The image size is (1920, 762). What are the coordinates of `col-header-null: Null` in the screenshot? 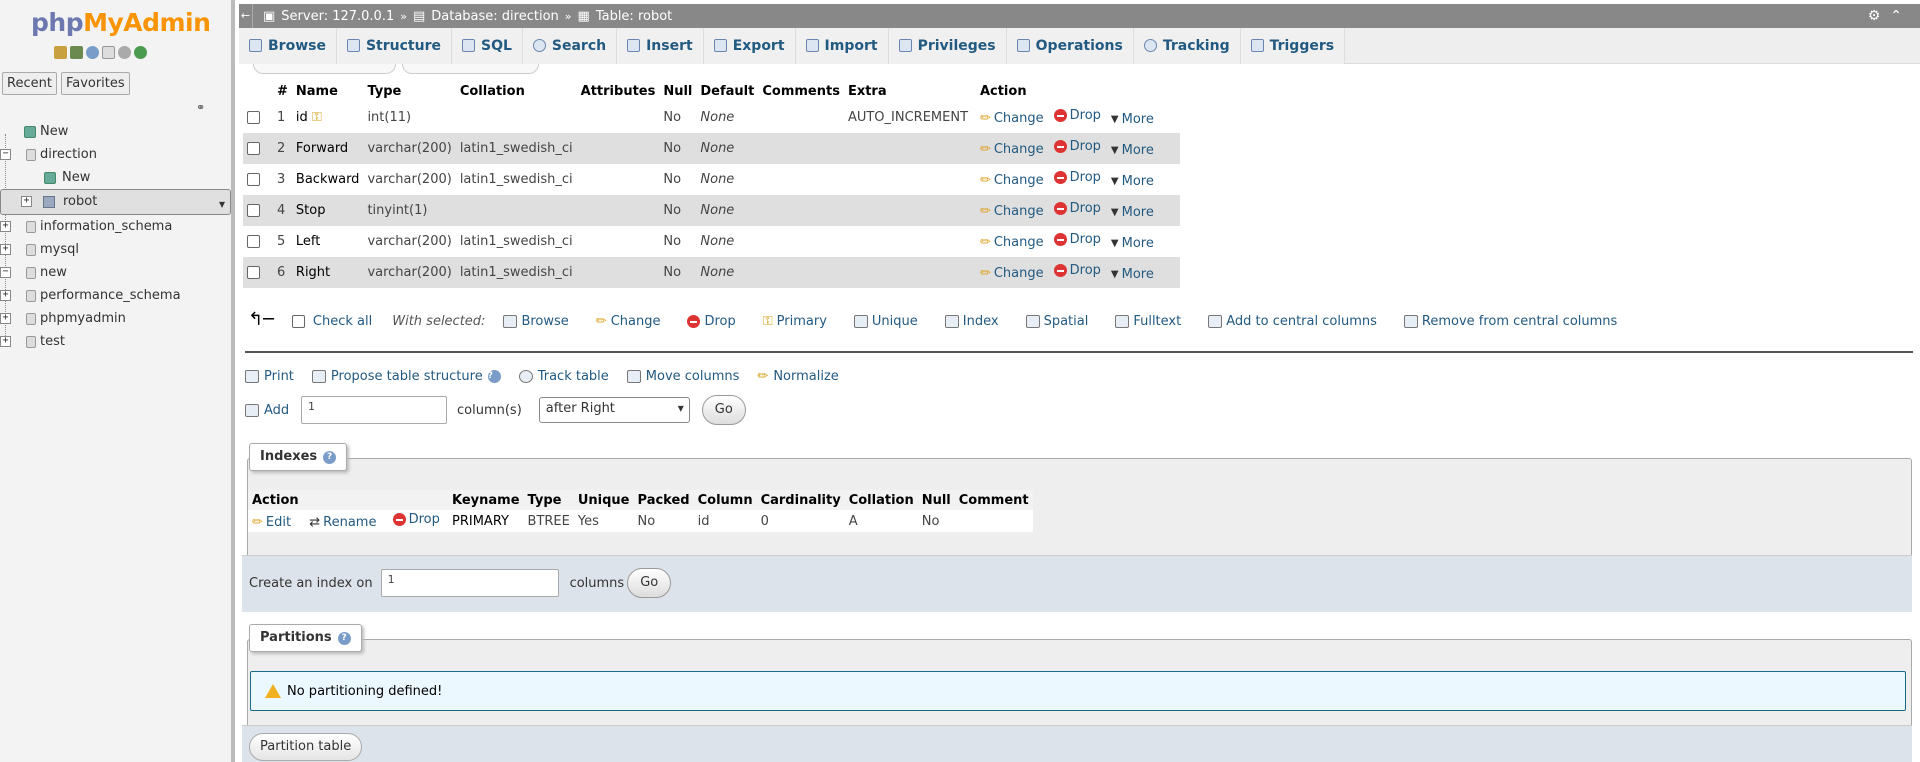 It's located at (678, 91).